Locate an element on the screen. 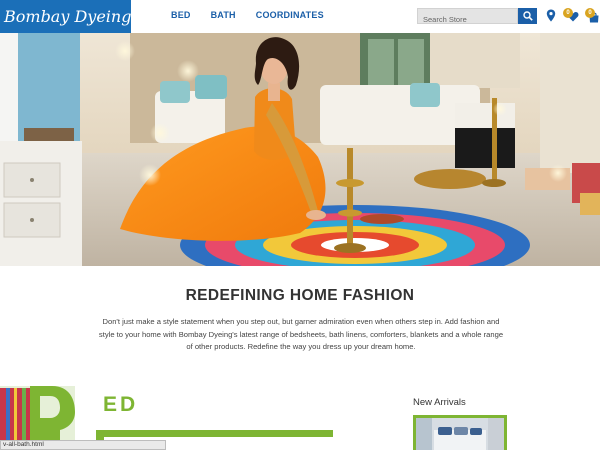 The height and width of the screenshot is (450, 600). cart-count-badge: 0 is located at coordinates (590, 13).